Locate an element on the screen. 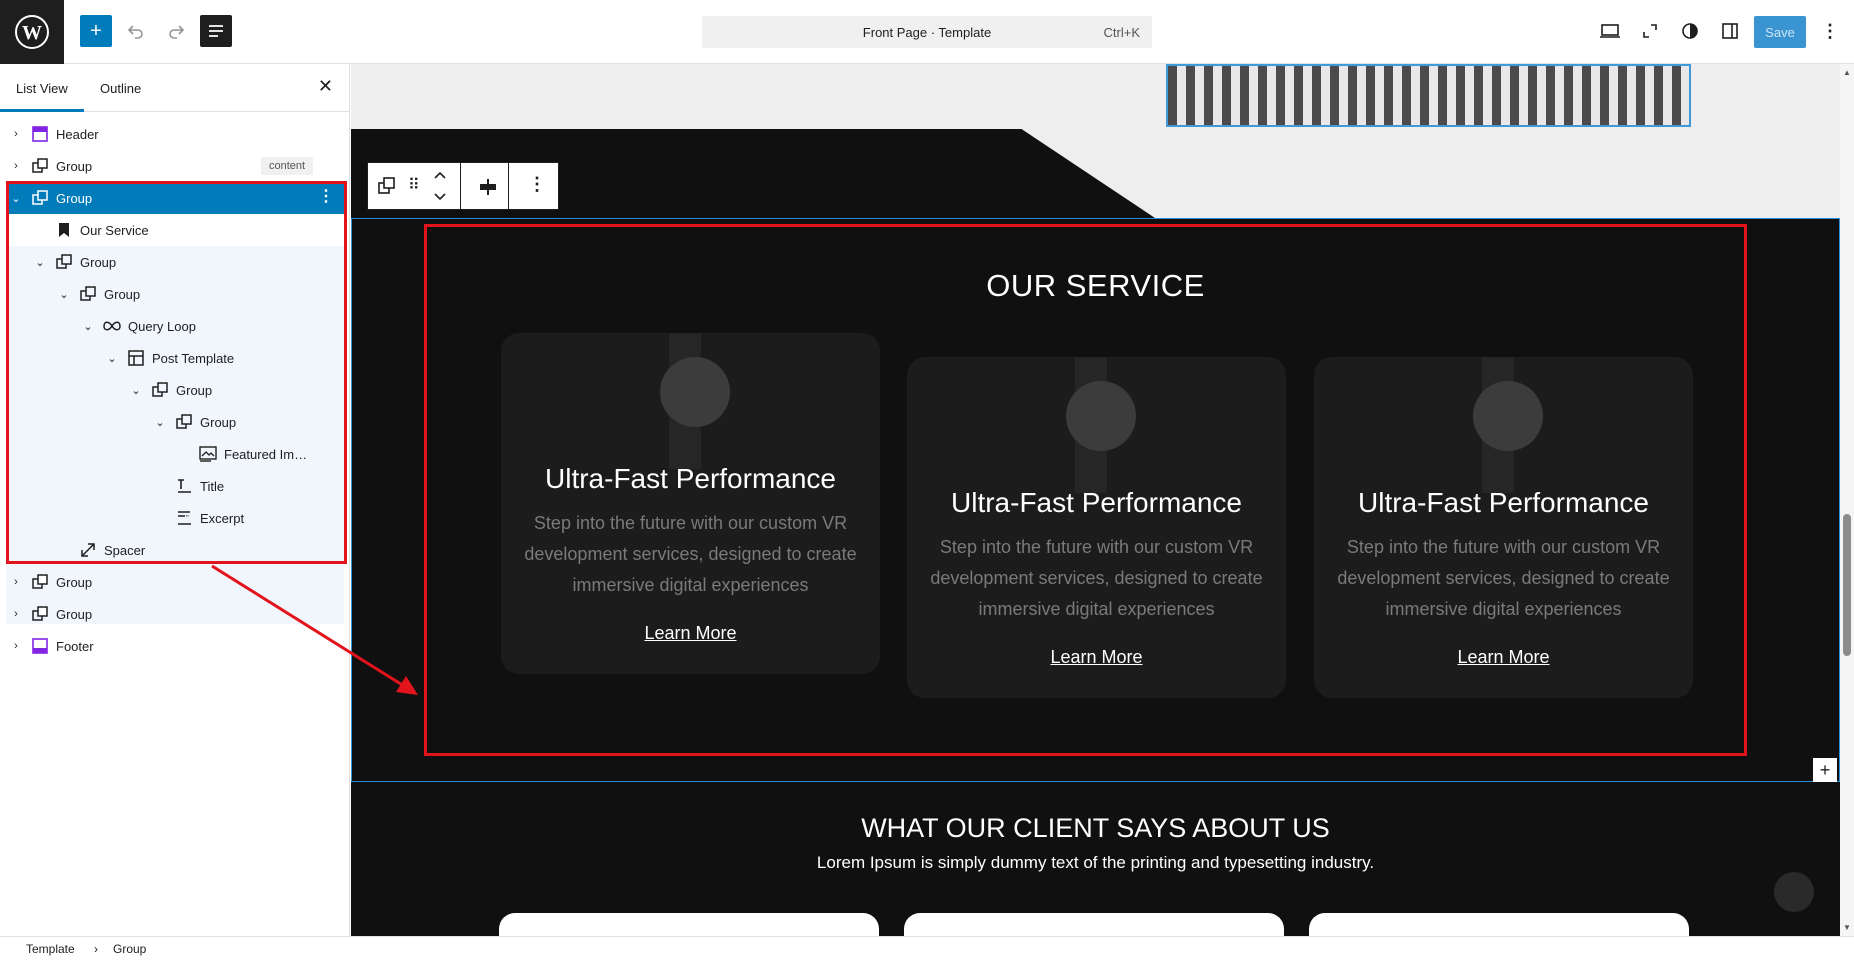 The width and height of the screenshot is (1854, 961). header-template-icon is located at coordinates (40, 134).